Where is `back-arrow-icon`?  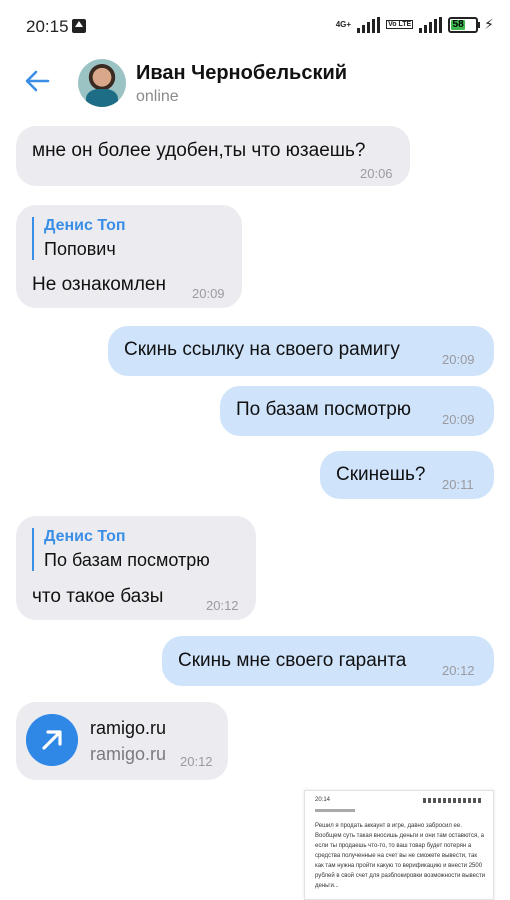 back-arrow-icon is located at coordinates (37, 81).